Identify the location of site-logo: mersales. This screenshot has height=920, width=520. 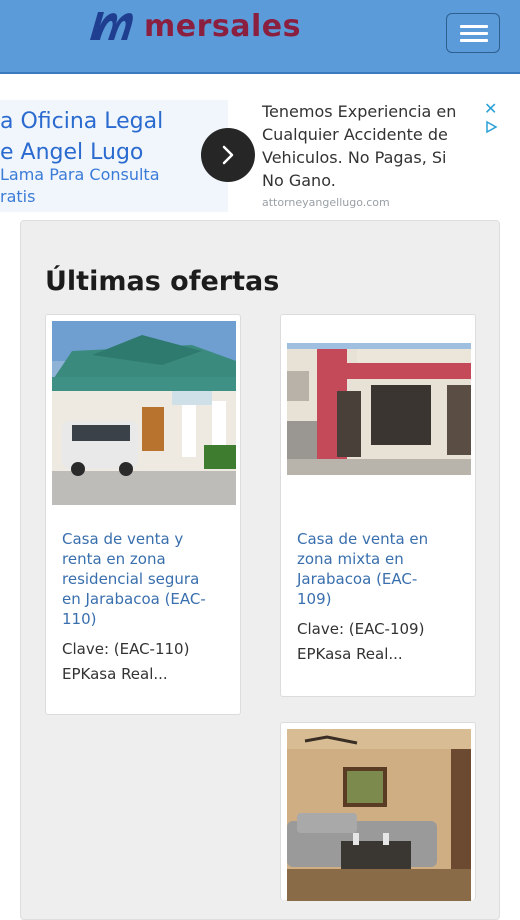
(194, 26).